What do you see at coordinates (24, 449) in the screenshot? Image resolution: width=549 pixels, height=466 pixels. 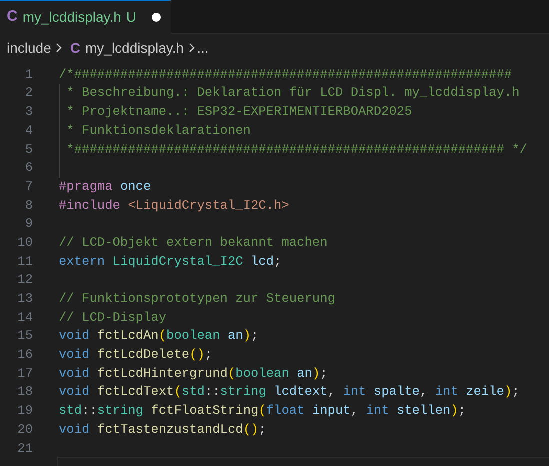 I see `line-number: 21` at bounding box center [24, 449].